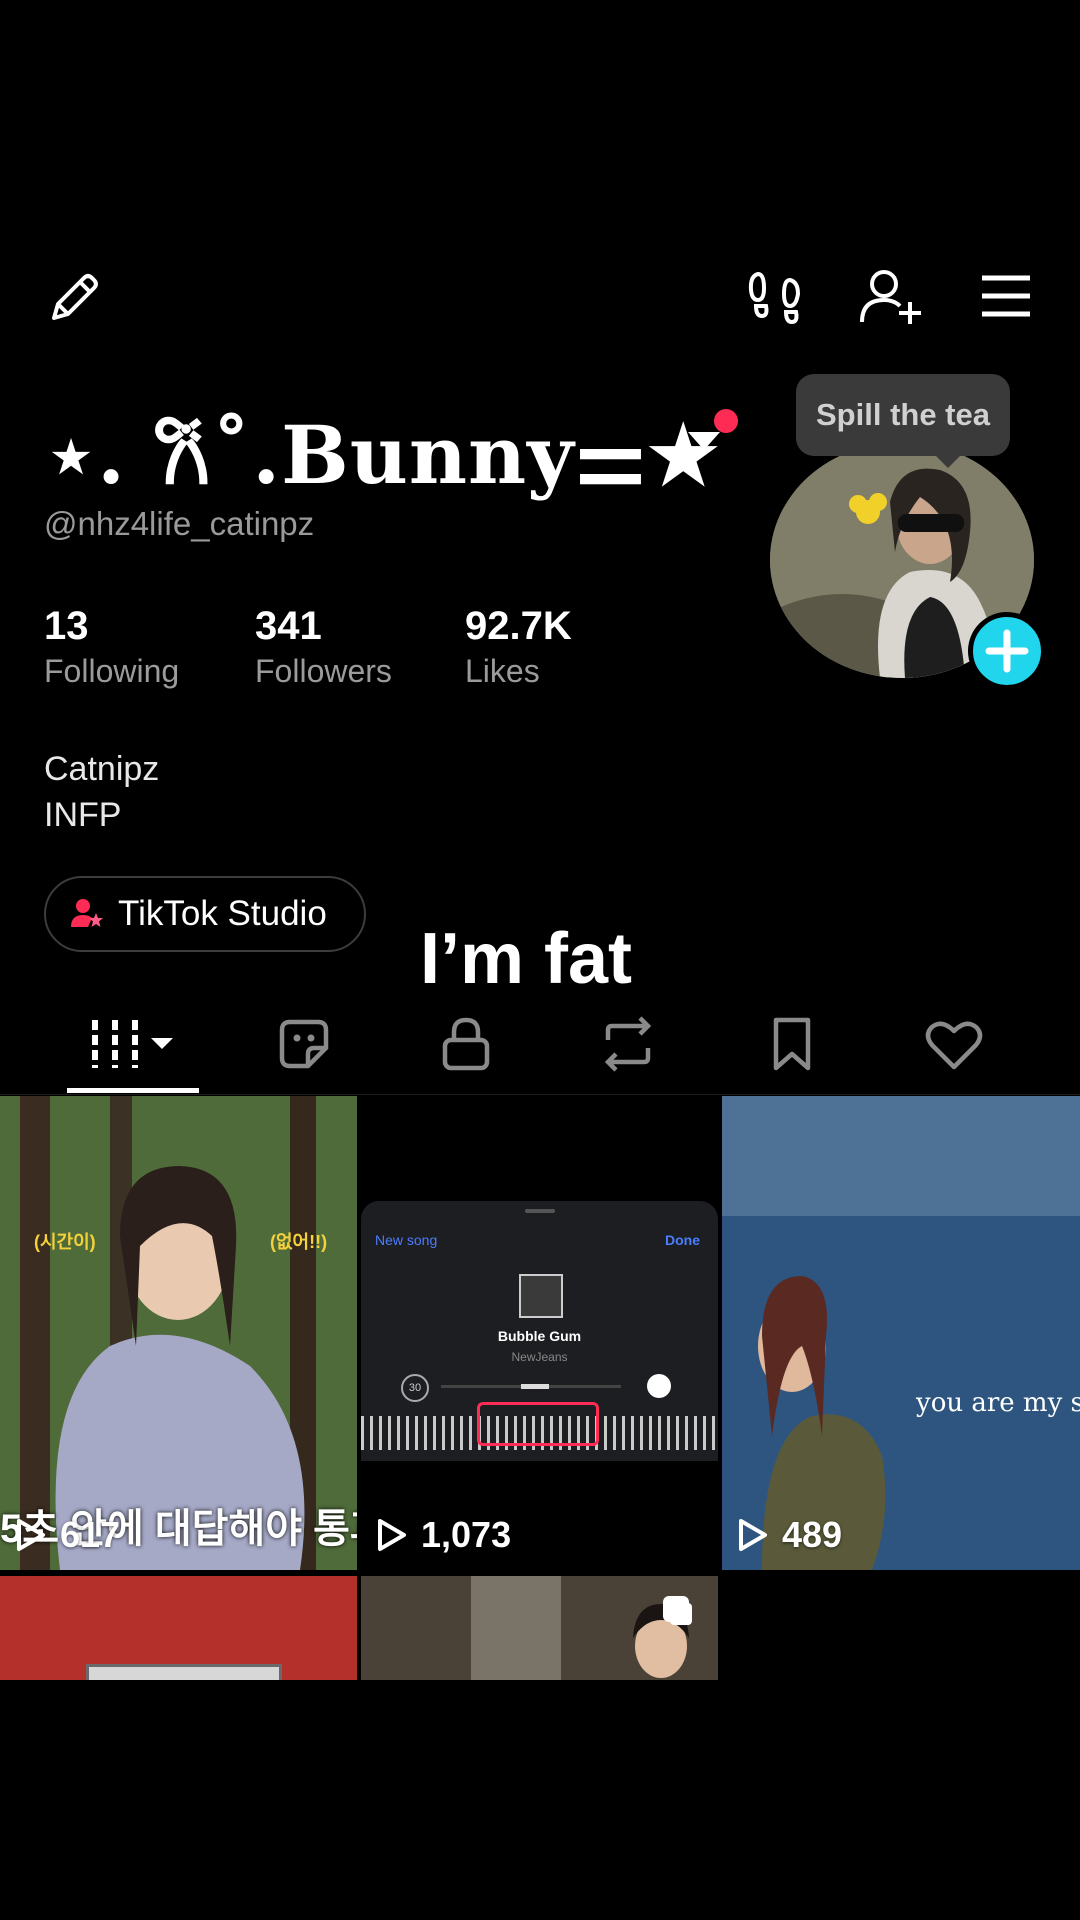 The width and height of the screenshot is (1080, 1920). What do you see at coordinates (111, 647) in the screenshot?
I see `stat-following: 13 Following` at bounding box center [111, 647].